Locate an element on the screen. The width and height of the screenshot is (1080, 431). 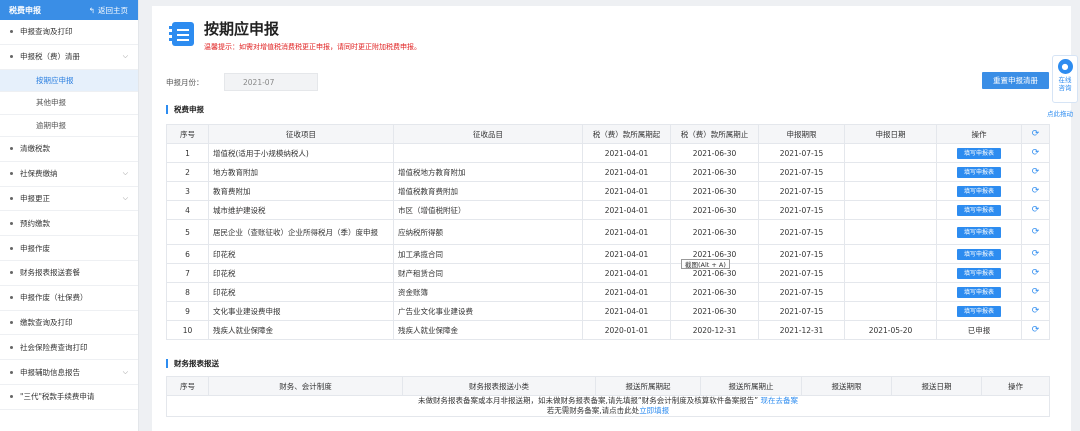
sidebar-item: 财务报表报送套餐 is located at coordinates (69, 273).